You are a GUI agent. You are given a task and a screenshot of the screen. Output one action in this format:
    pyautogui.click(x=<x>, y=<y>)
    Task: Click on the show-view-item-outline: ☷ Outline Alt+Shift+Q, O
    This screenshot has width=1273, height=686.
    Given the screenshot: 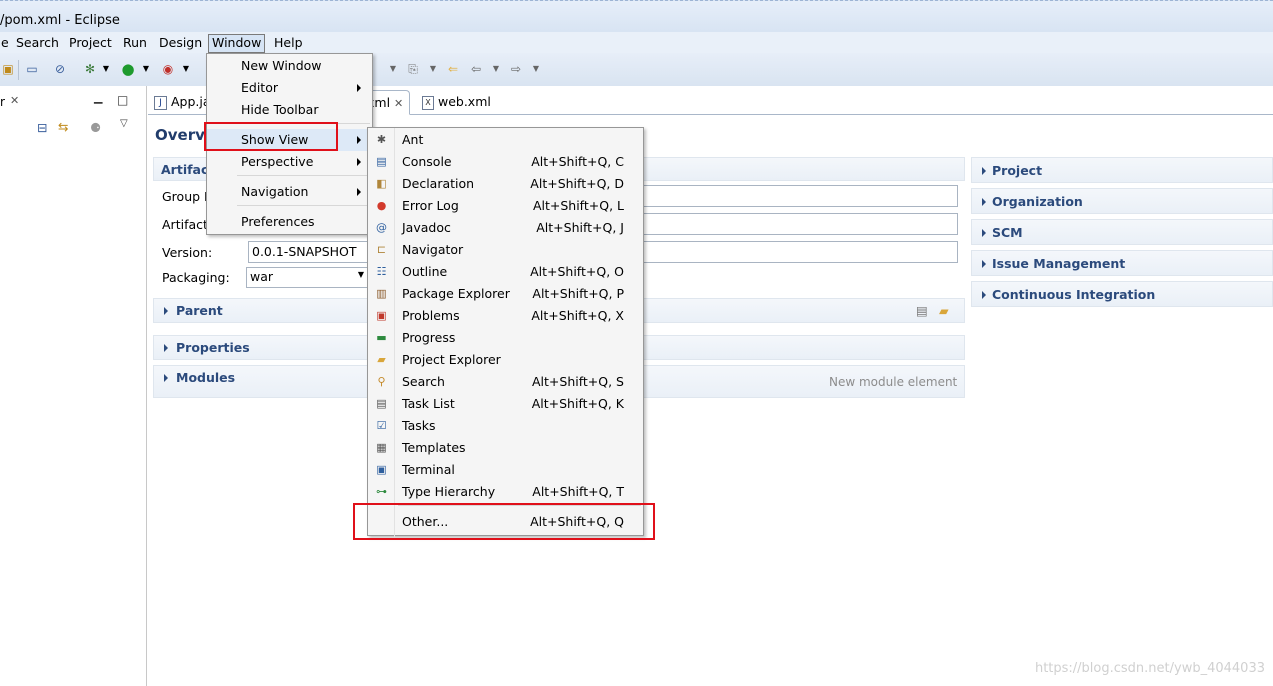 What is the action you would take?
    pyautogui.click(x=505, y=272)
    